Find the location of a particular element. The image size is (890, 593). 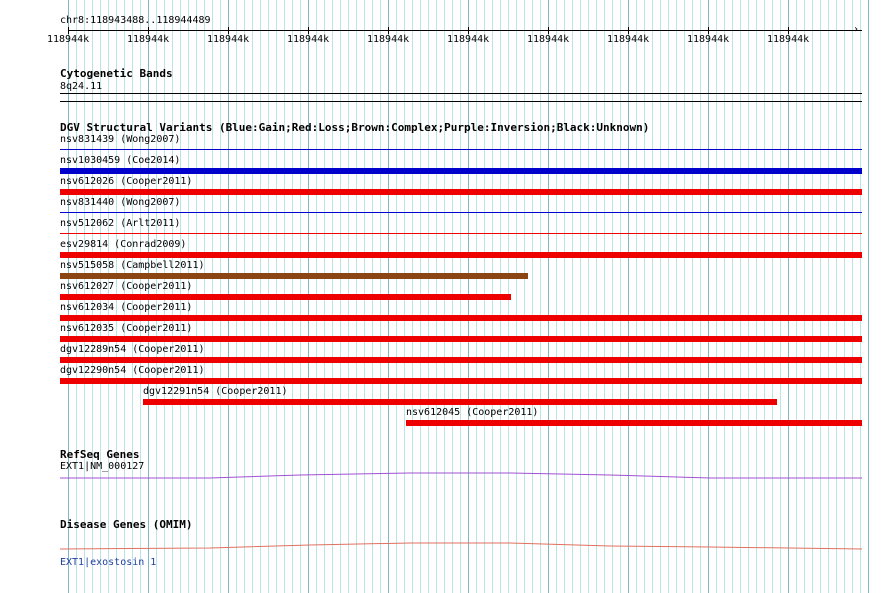

ruler-axis is located at coordinates (465, 30).